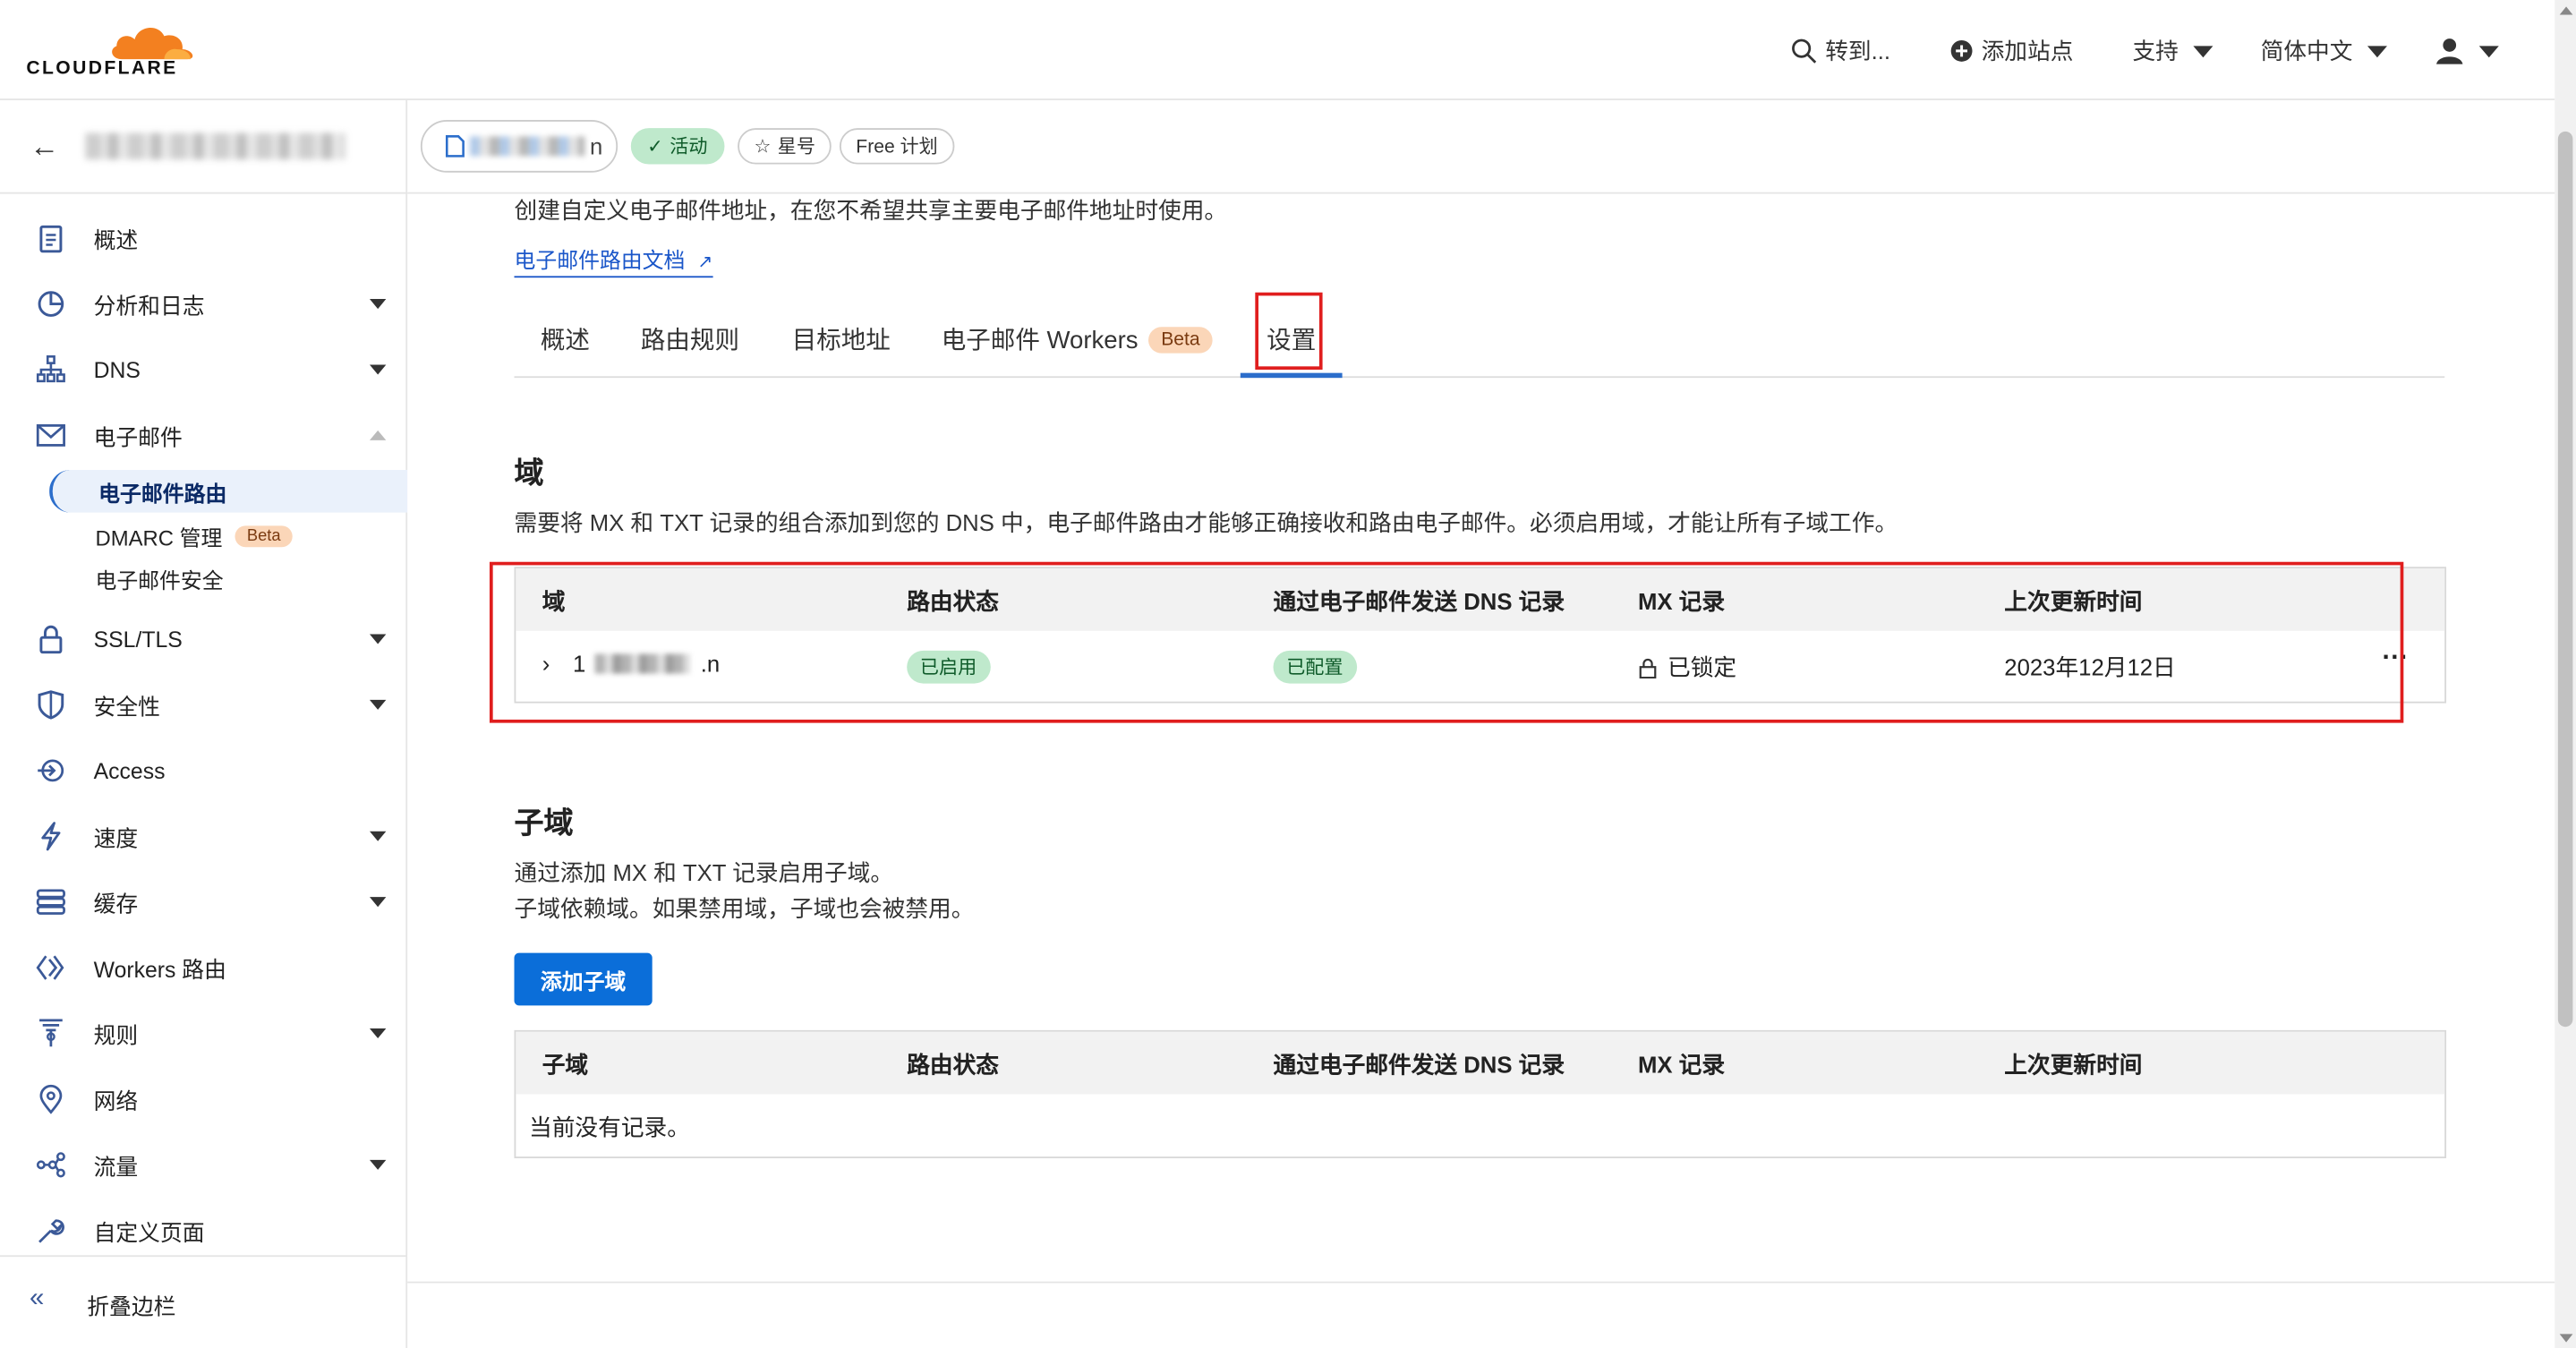  Describe the element at coordinates (2449, 51) in the screenshot. I see `user-icon` at that location.